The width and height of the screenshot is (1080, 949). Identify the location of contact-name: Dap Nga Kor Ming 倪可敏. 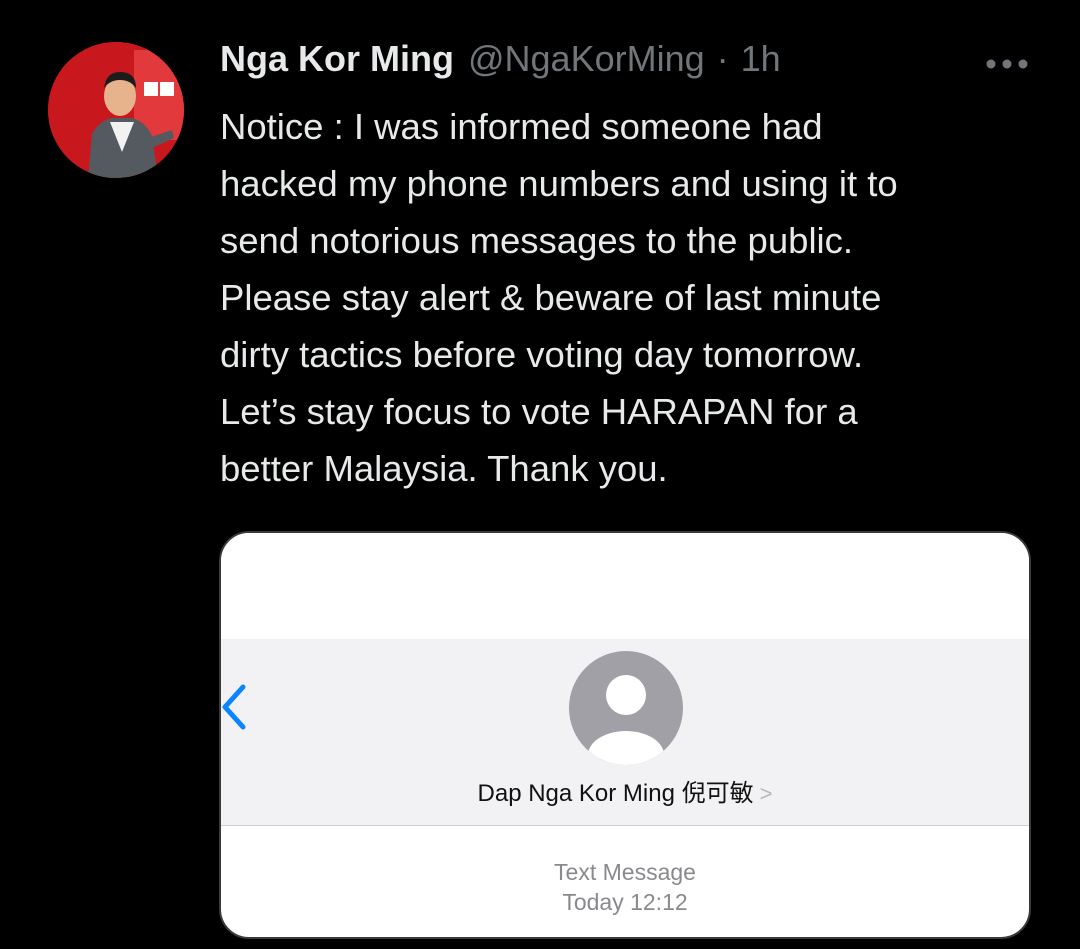
(615, 793).